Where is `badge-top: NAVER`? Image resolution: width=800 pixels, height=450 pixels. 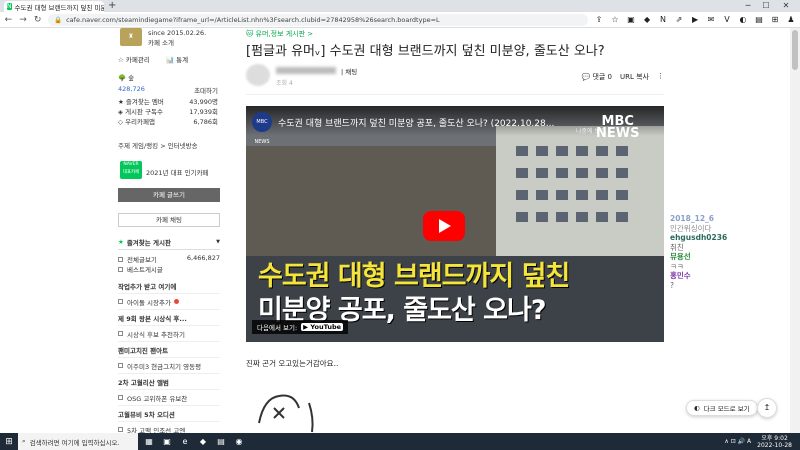 badge-top: NAVER is located at coordinates (131, 164).